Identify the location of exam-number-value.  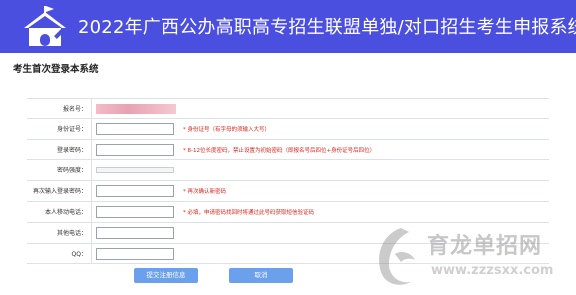
(136, 109).